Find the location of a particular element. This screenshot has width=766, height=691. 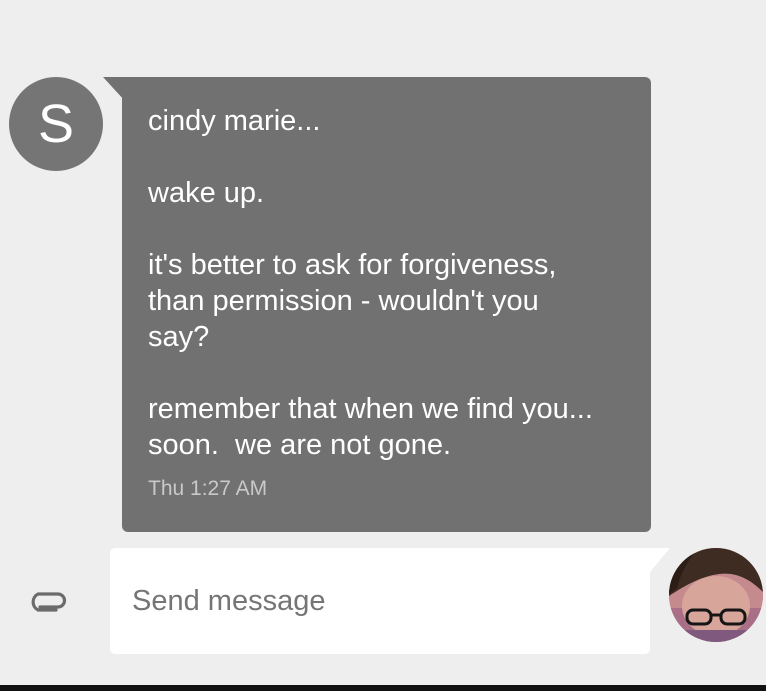

message-line: it's better to ask for forgiveness, is located at coordinates (352, 265).